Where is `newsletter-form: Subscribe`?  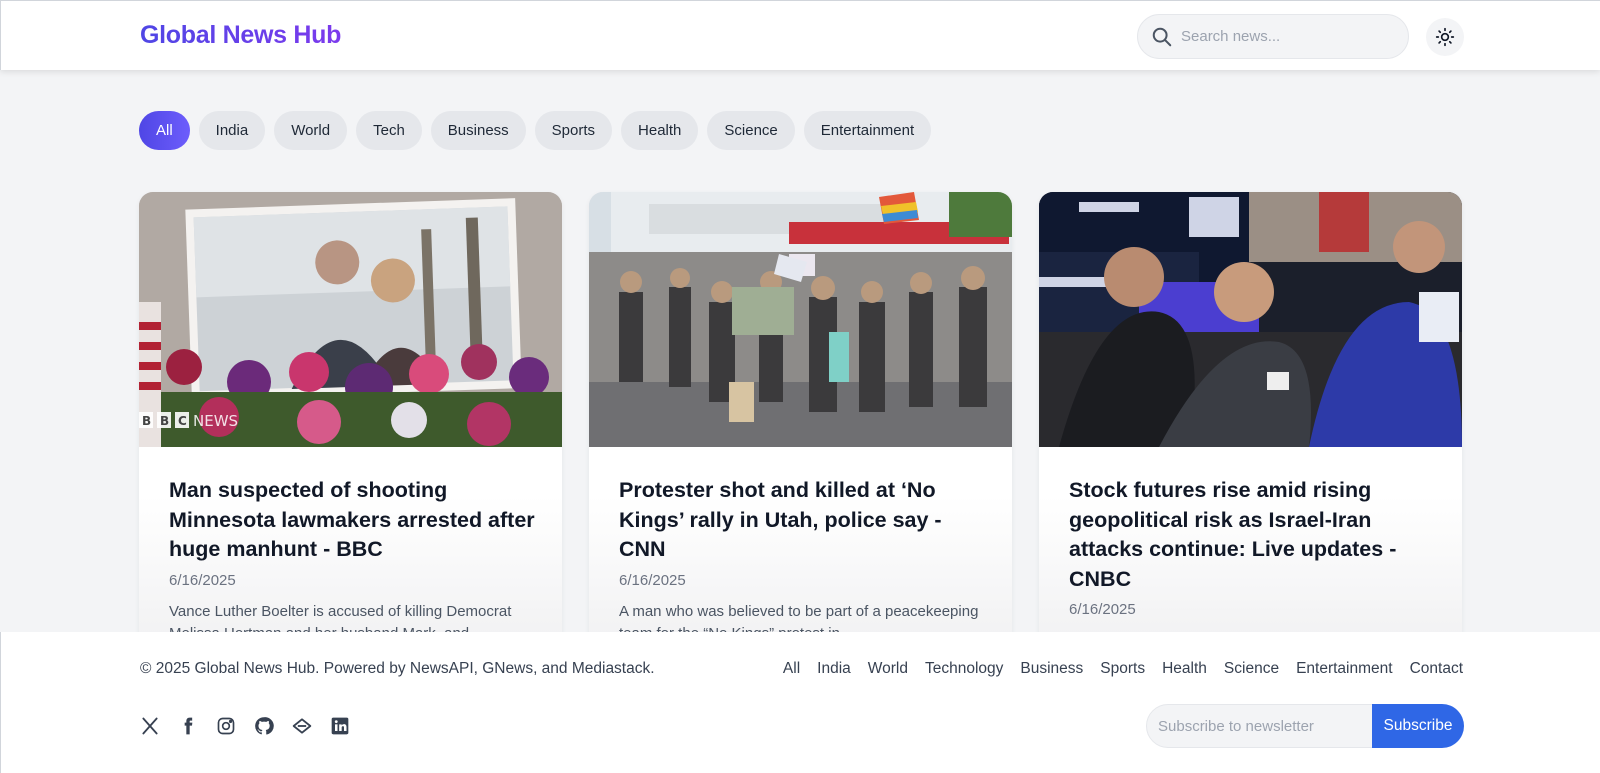
newsletter-form: Subscribe is located at coordinates (1305, 726).